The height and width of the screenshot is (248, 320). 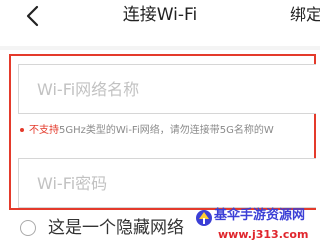 What do you see at coordinates (160, 48) in the screenshot?
I see `header-divider` at bounding box center [160, 48].